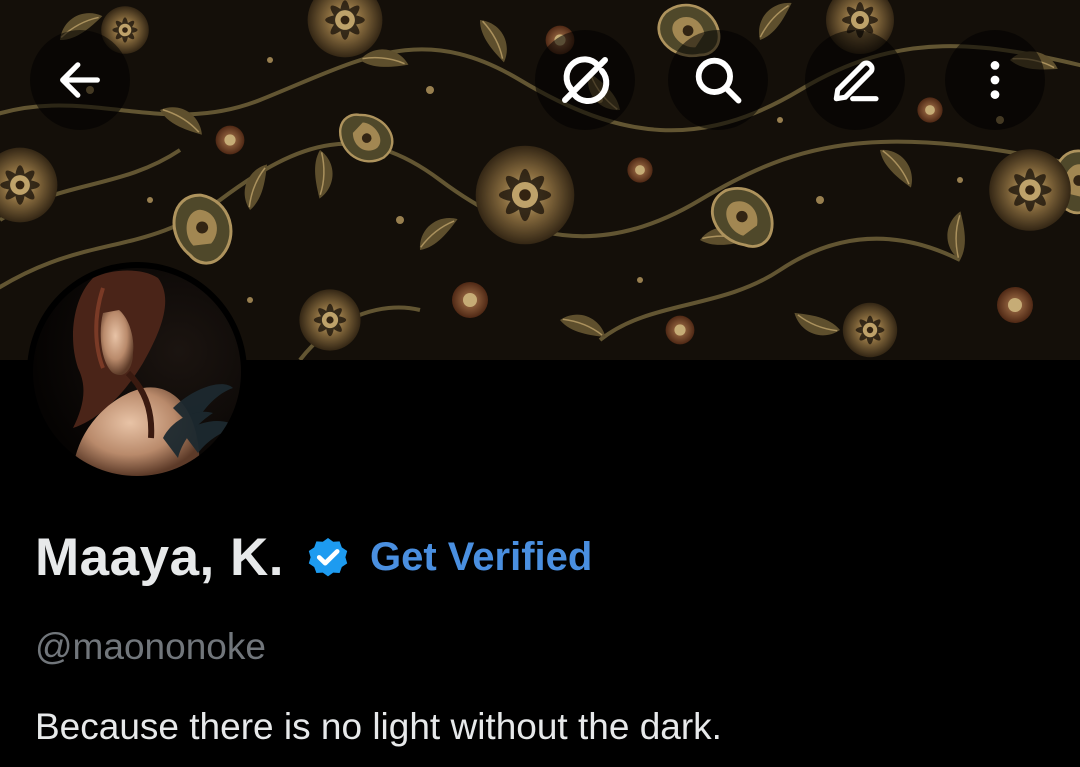  I want to click on edit-profile-button, so click(855, 80).